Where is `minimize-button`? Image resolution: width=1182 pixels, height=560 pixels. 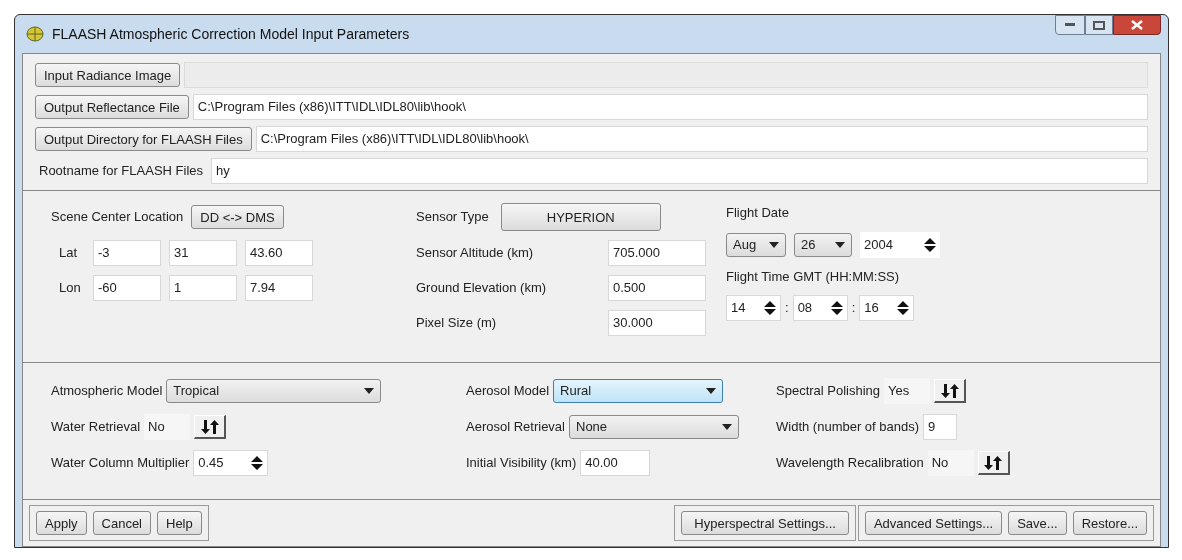 minimize-button is located at coordinates (1070, 25).